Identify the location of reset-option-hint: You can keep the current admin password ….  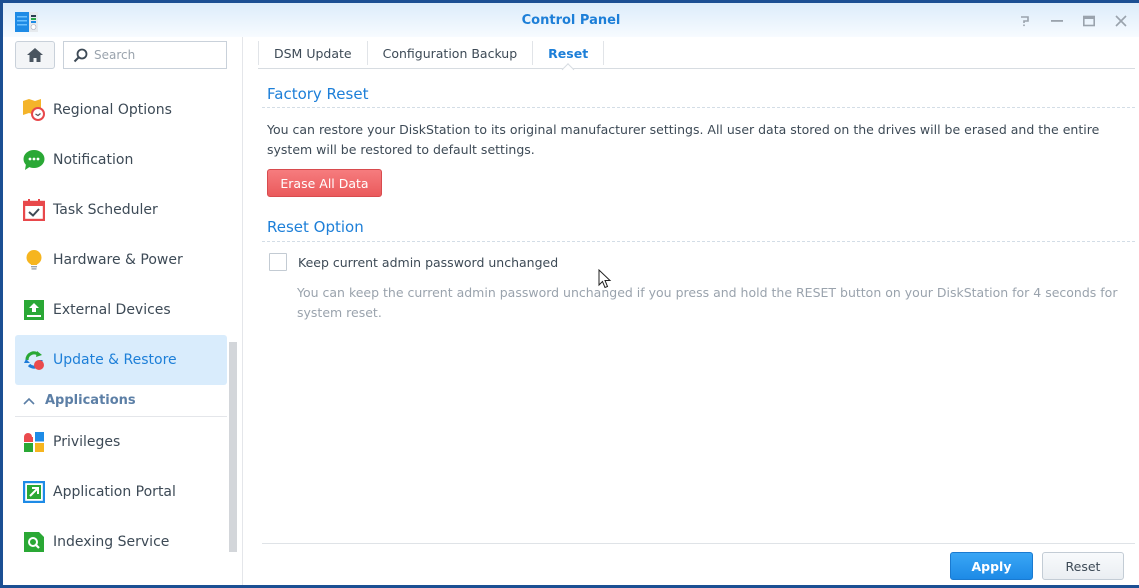
(707, 302).